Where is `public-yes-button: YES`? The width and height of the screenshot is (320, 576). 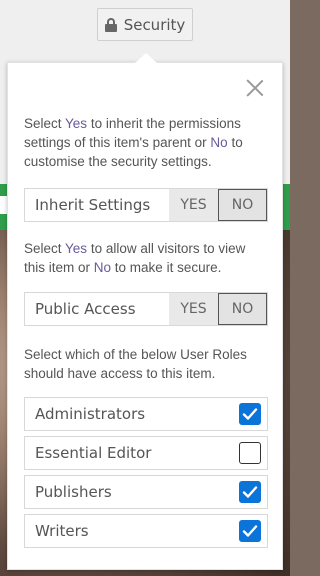 public-yes-button: YES is located at coordinates (193, 309).